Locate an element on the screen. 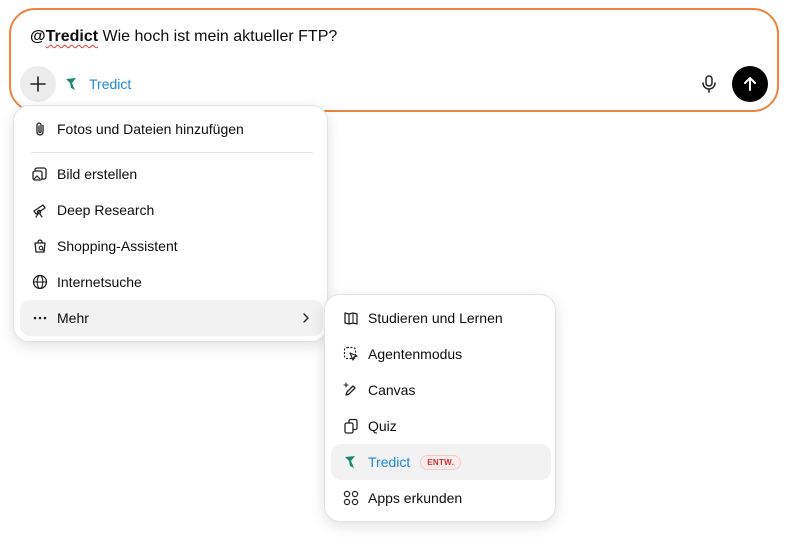 The image size is (788, 544). submenu-item-study: Studieren und Lernen is located at coordinates (441, 318).